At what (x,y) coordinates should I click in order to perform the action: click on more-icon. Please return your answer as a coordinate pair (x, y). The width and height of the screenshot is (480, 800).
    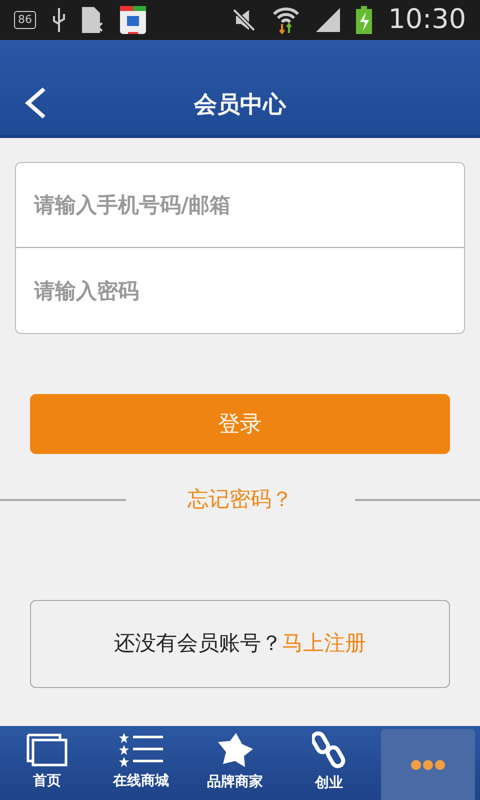
    Looking at the image, I should click on (428, 765).